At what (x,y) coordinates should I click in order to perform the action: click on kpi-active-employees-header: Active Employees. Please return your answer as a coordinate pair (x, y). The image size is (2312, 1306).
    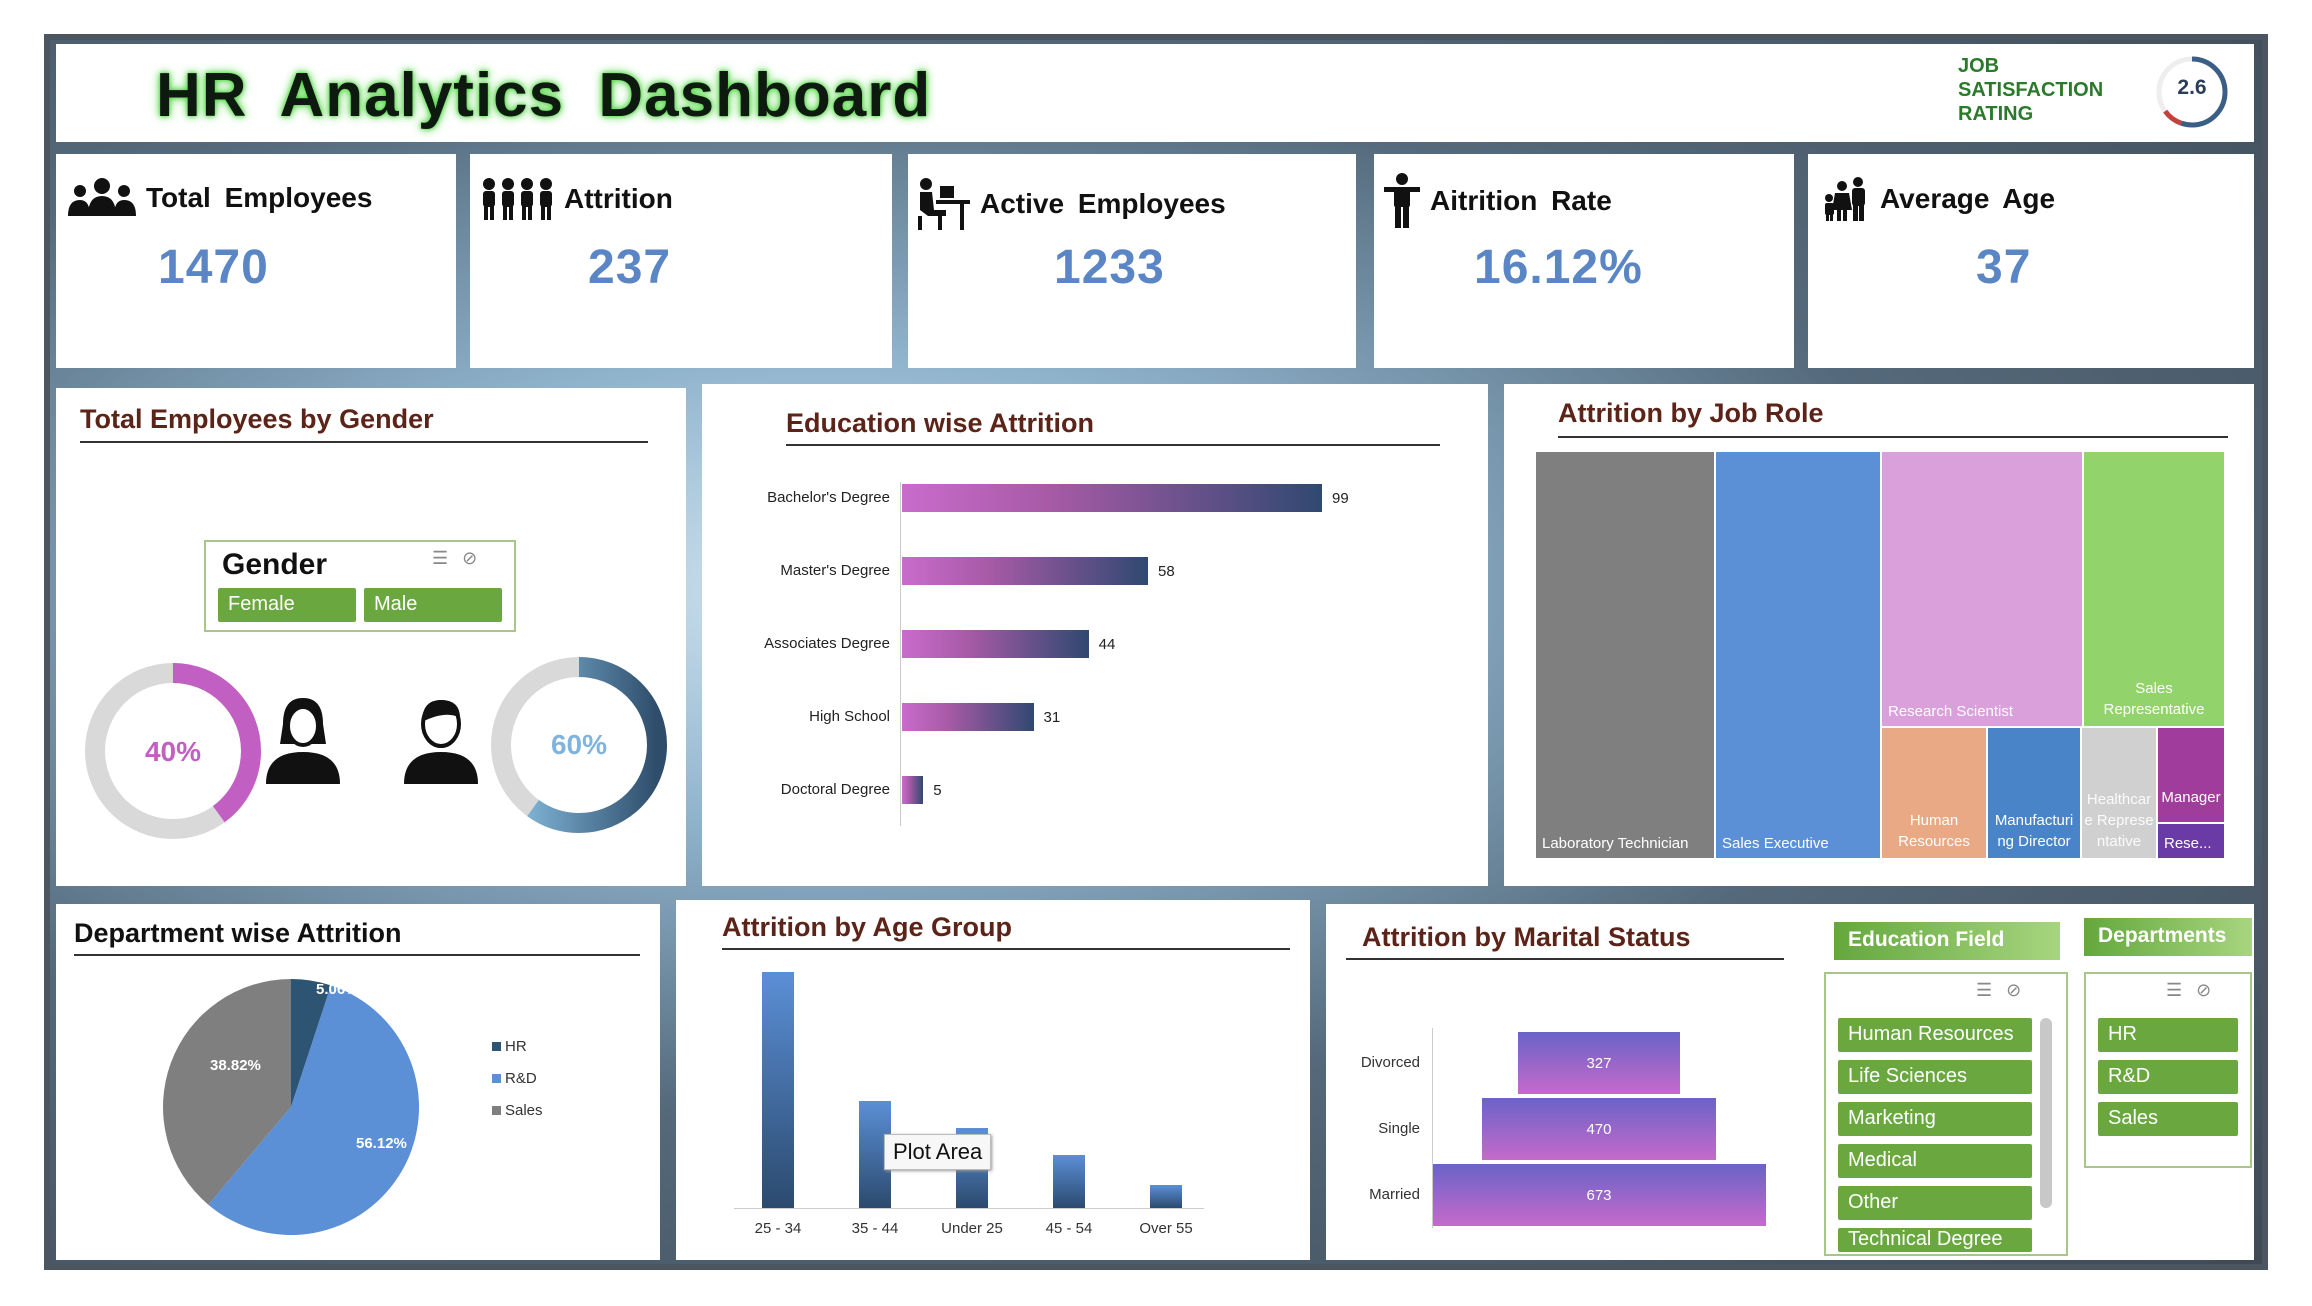
    Looking at the image, I should click on (1069, 204).